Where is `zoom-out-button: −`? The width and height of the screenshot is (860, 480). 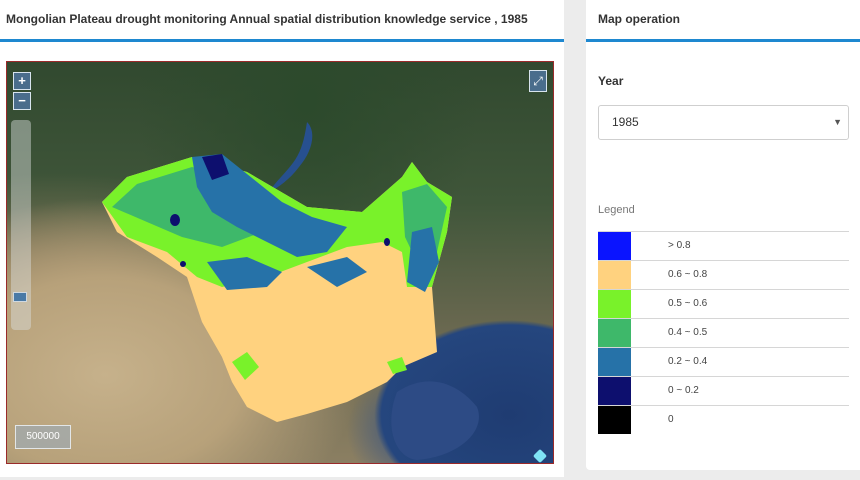 zoom-out-button: − is located at coordinates (22, 101).